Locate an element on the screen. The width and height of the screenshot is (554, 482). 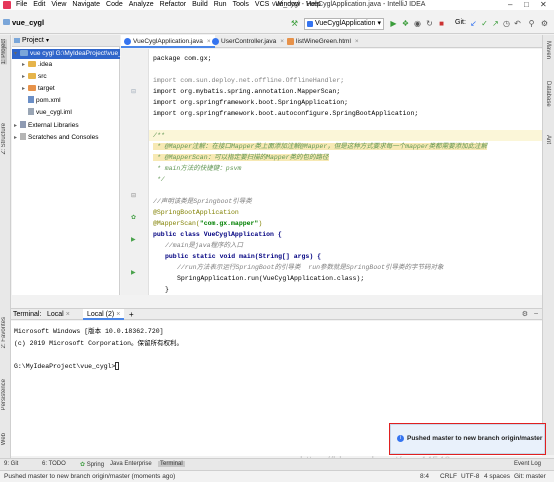
terminal-tab-local: Local × is located at coordinates (58, 314).